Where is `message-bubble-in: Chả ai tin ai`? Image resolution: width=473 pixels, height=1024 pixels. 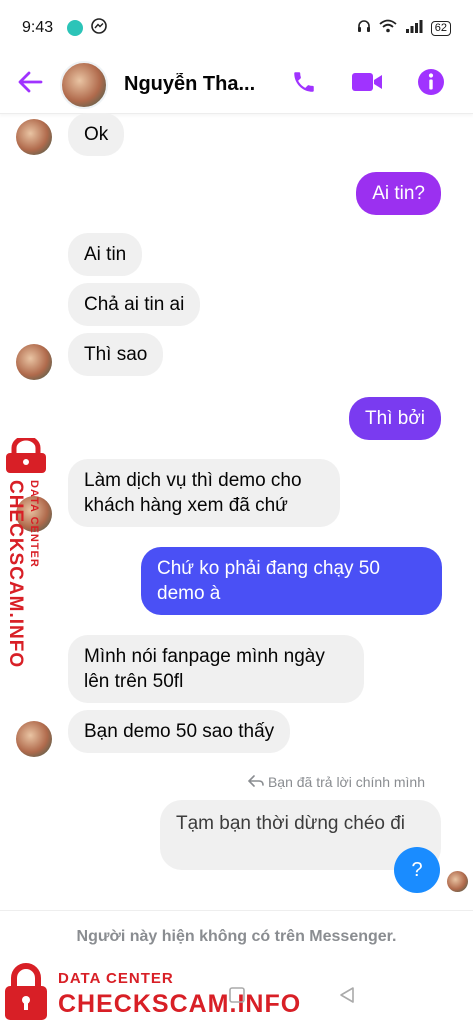 message-bubble-in: Chả ai tin ai is located at coordinates (134, 304).